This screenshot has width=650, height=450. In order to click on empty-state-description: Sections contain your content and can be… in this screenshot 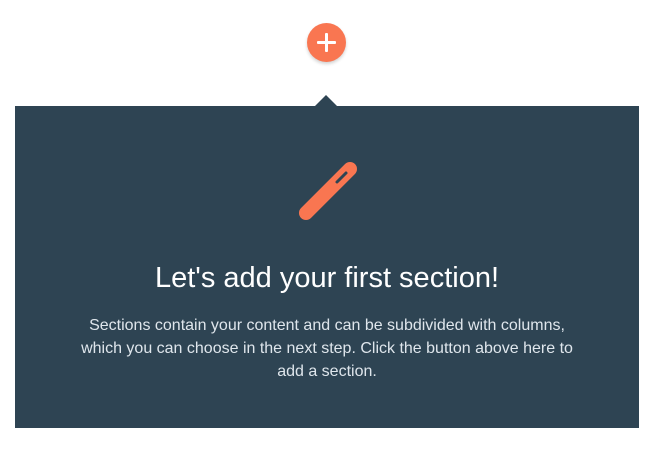, I will do `click(327, 348)`.